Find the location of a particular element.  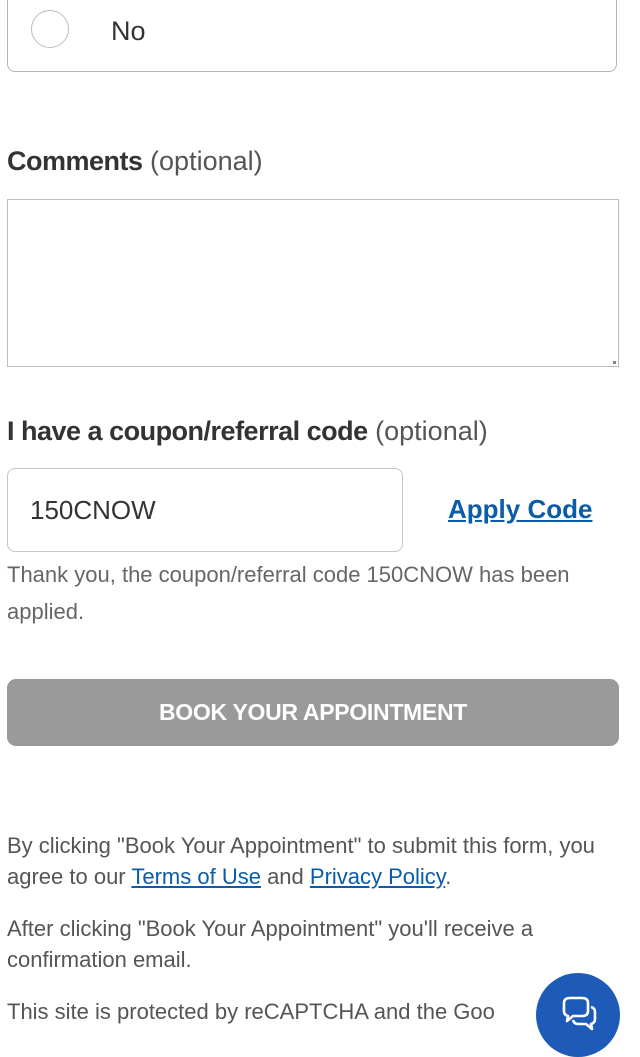

terms-of-use-link: Terms of Use is located at coordinates (196, 876).